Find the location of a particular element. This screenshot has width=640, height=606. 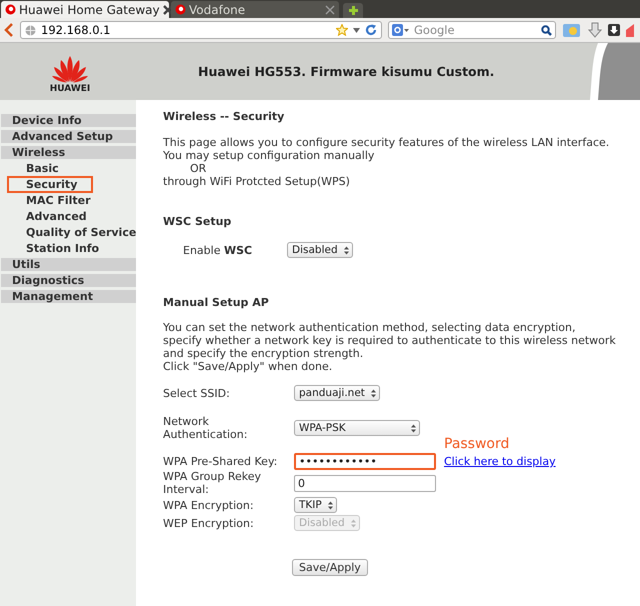

logo-icon is located at coordinates (70, 69).